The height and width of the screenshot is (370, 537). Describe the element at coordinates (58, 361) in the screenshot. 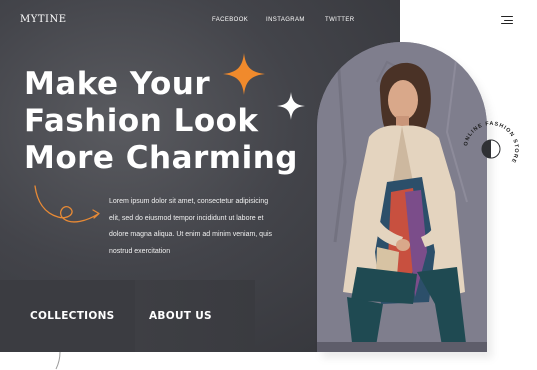

I see `decorative-tick-icon` at that location.